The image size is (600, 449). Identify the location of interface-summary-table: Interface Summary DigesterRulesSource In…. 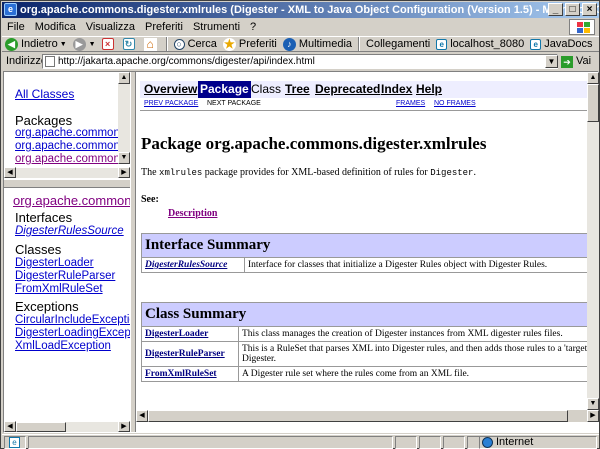
(365, 253).